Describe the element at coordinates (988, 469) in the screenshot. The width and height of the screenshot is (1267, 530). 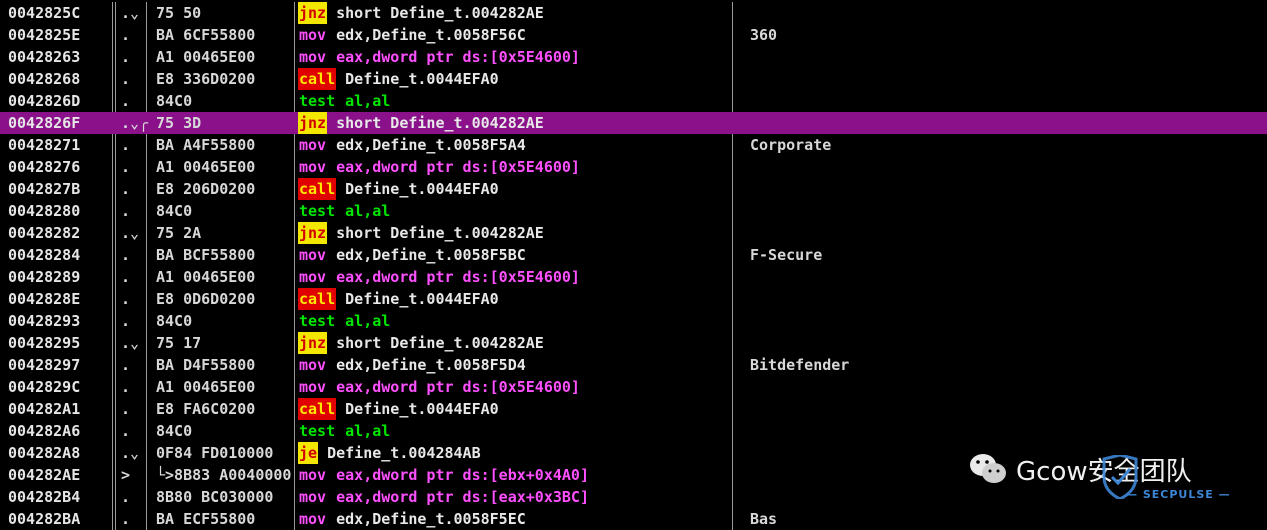
I see `wechat-icon` at that location.